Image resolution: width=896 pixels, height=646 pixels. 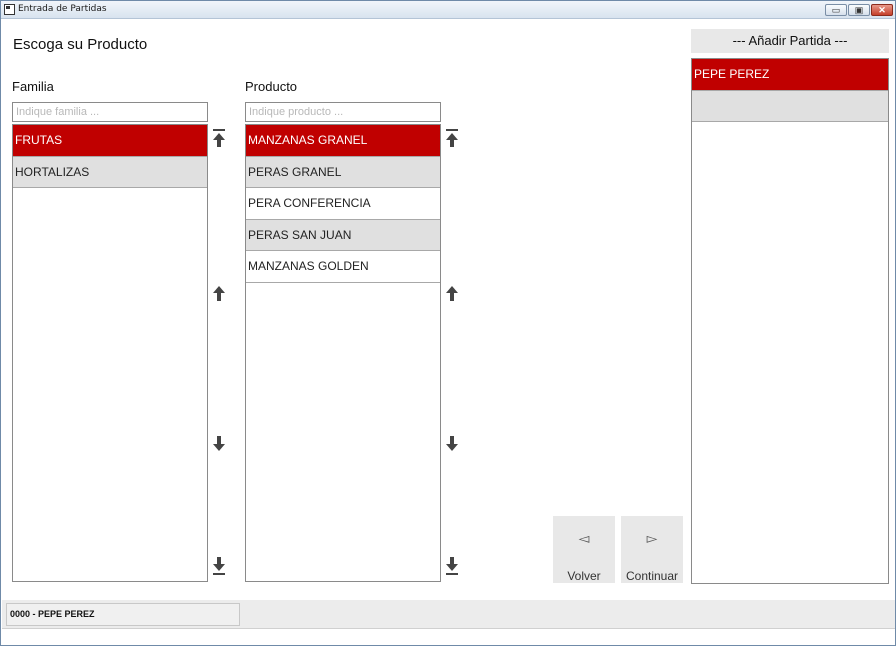 I want to click on status-user: 0000 - PEPE PEREZ, so click(x=123, y=614).